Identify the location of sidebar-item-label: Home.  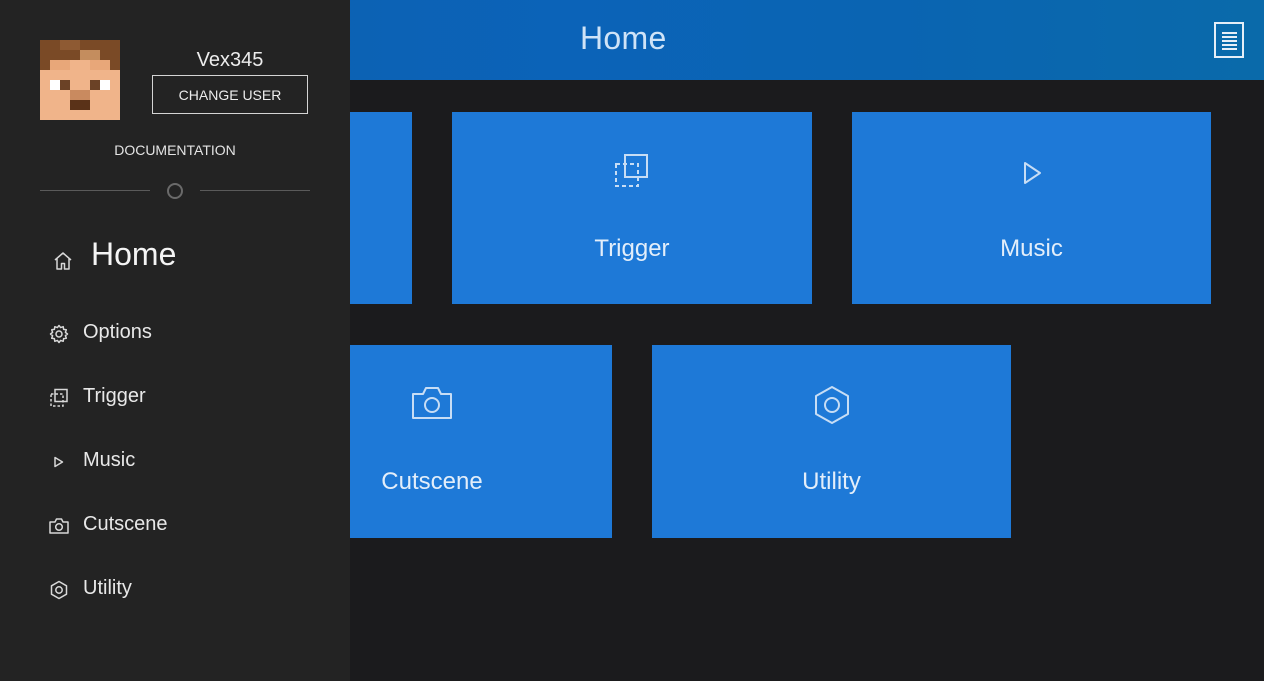
(134, 254).